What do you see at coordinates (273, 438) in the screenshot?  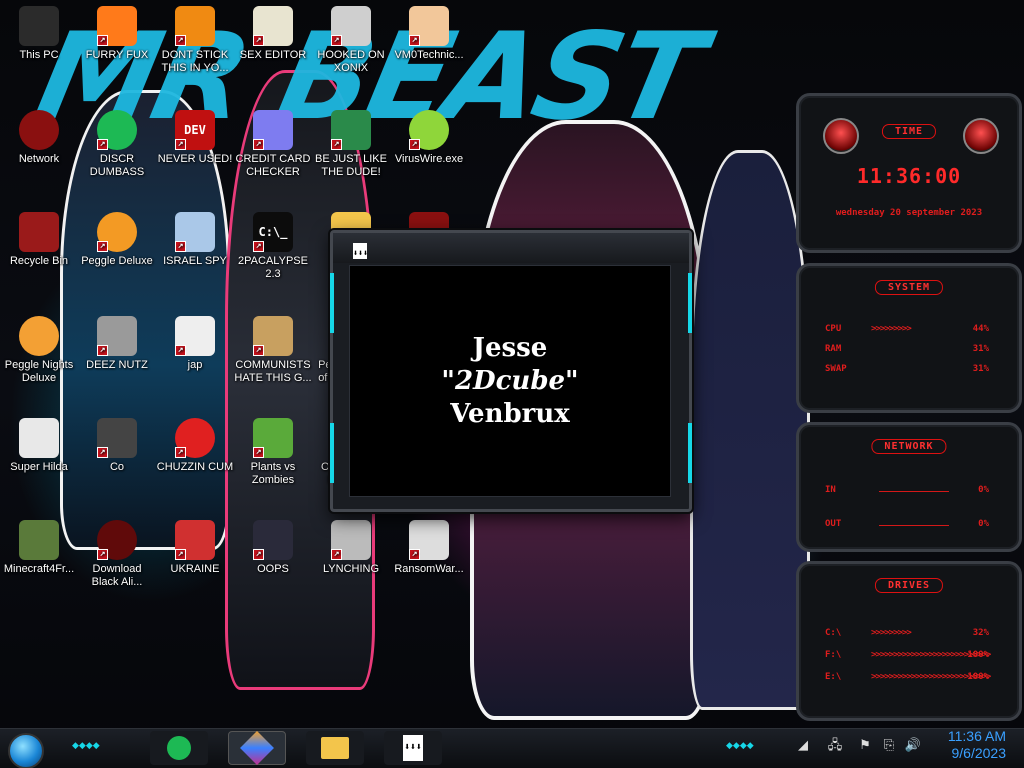 I see `pvz-icon: ↗` at bounding box center [273, 438].